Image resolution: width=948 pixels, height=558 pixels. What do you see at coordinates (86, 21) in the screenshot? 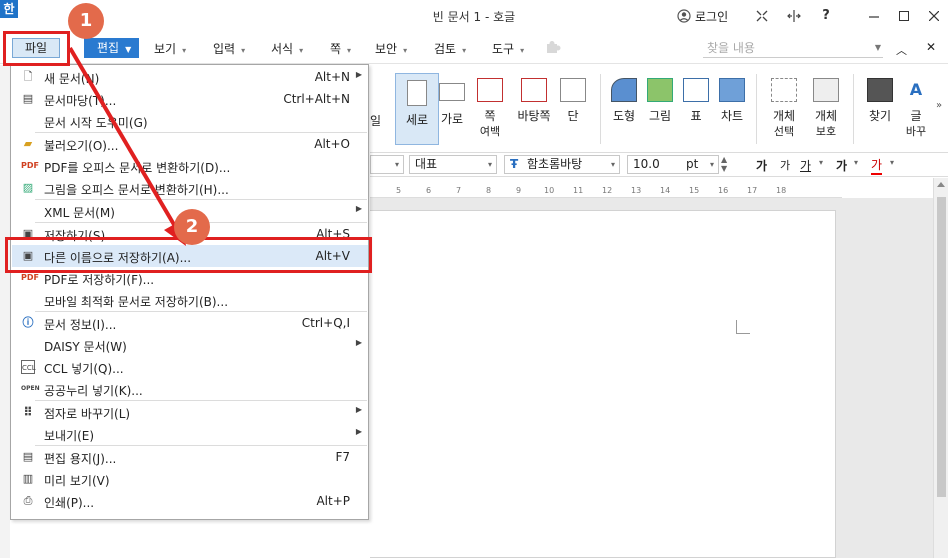
I see `step-badge-1: 1` at bounding box center [86, 21].